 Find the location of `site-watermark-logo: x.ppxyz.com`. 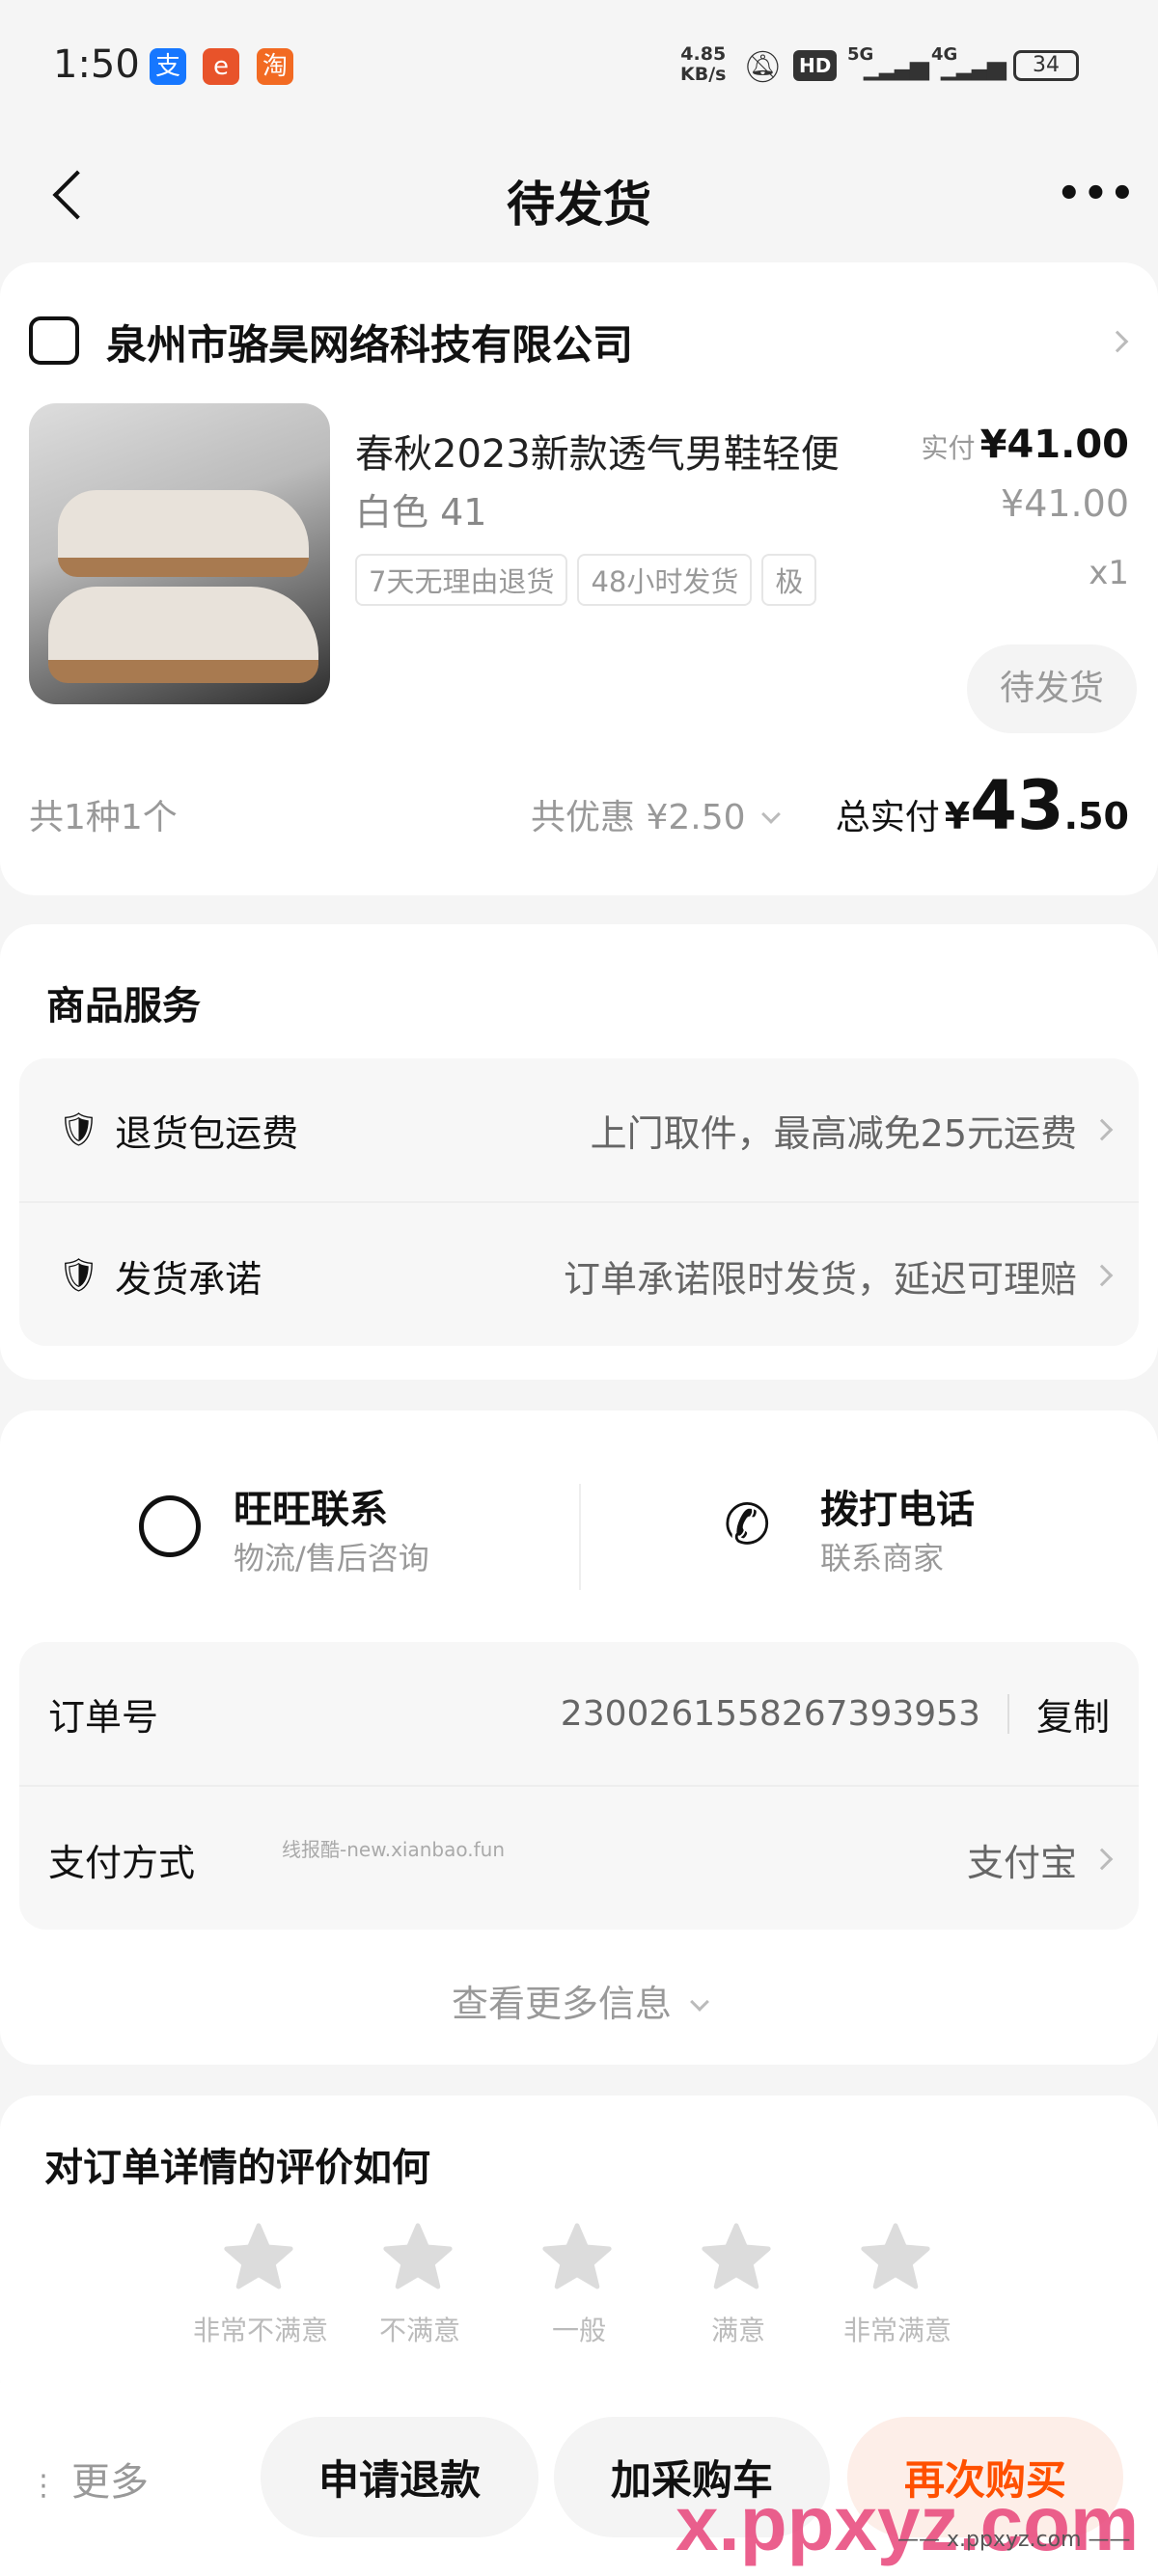

site-watermark-logo: x.ppxyz.com is located at coordinates (908, 2523).